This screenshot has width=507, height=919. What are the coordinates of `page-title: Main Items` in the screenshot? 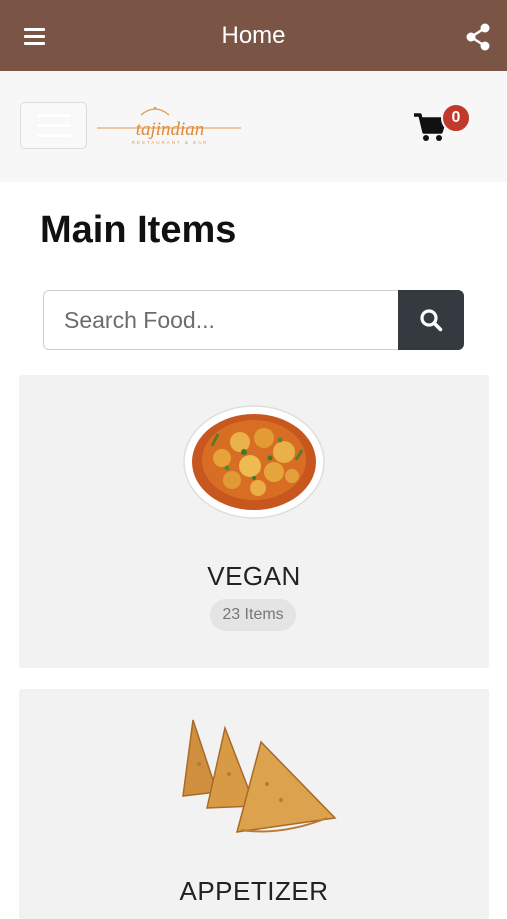 It's located at (138, 230).